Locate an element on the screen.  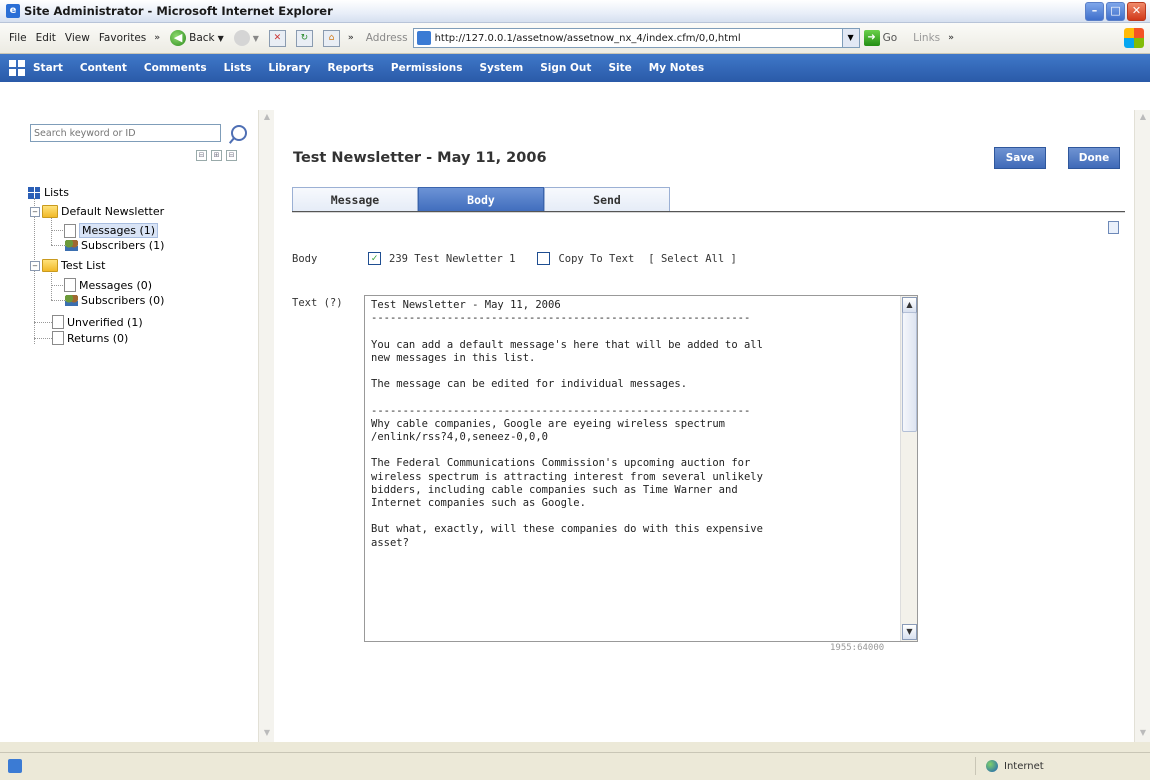
nav-my-notes: My Notes is located at coordinates (676, 68).